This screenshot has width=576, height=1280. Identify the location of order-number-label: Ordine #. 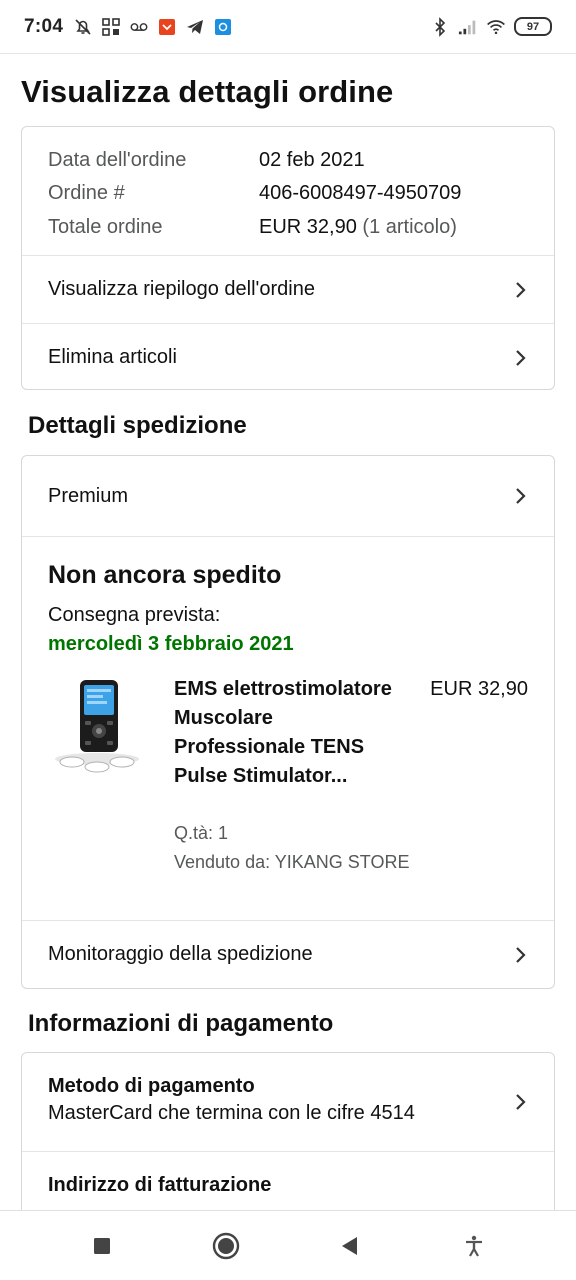
(86, 193).